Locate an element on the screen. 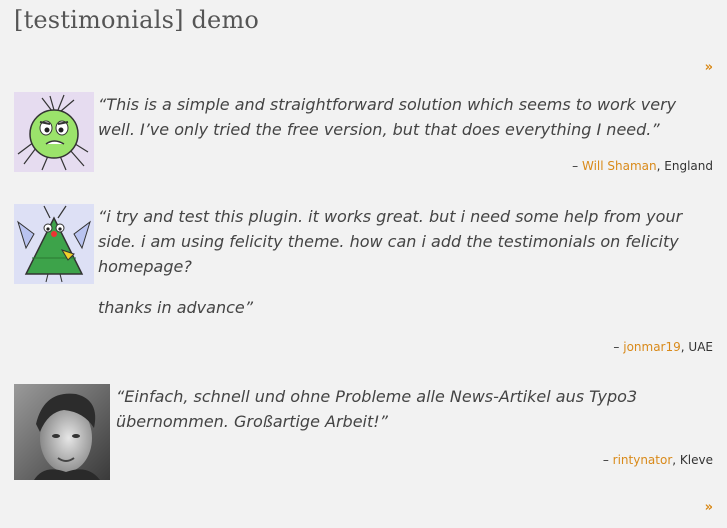 The width and height of the screenshot is (727, 528). author-link: Will Shaman is located at coordinates (619, 166).